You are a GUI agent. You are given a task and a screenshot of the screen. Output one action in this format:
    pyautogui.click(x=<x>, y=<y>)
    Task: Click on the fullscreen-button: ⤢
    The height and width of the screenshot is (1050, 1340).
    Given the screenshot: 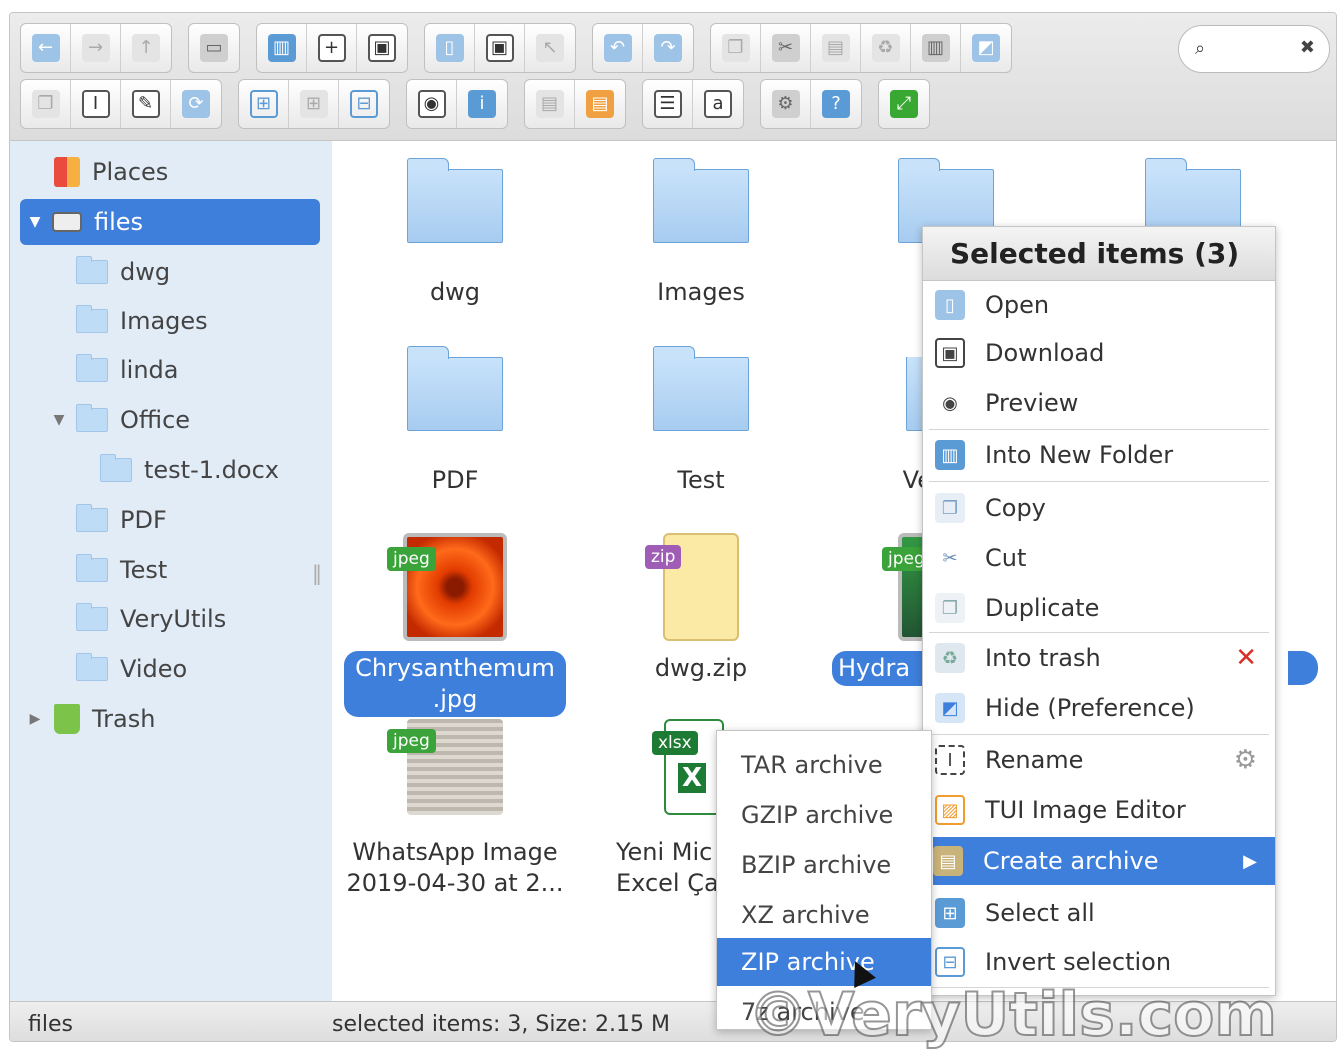 What is the action you would take?
    pyautogui.click(x=904, y=104)
    